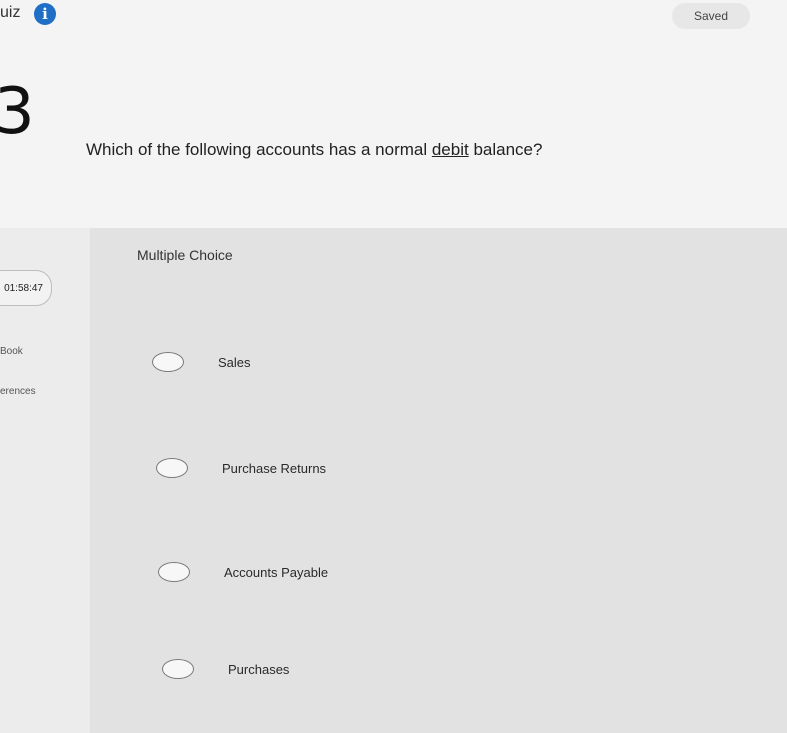 The height and width of the screenshot is (733, 787). I want to click on option-purchase-returns: Purchase Returns, so click(241, 468).